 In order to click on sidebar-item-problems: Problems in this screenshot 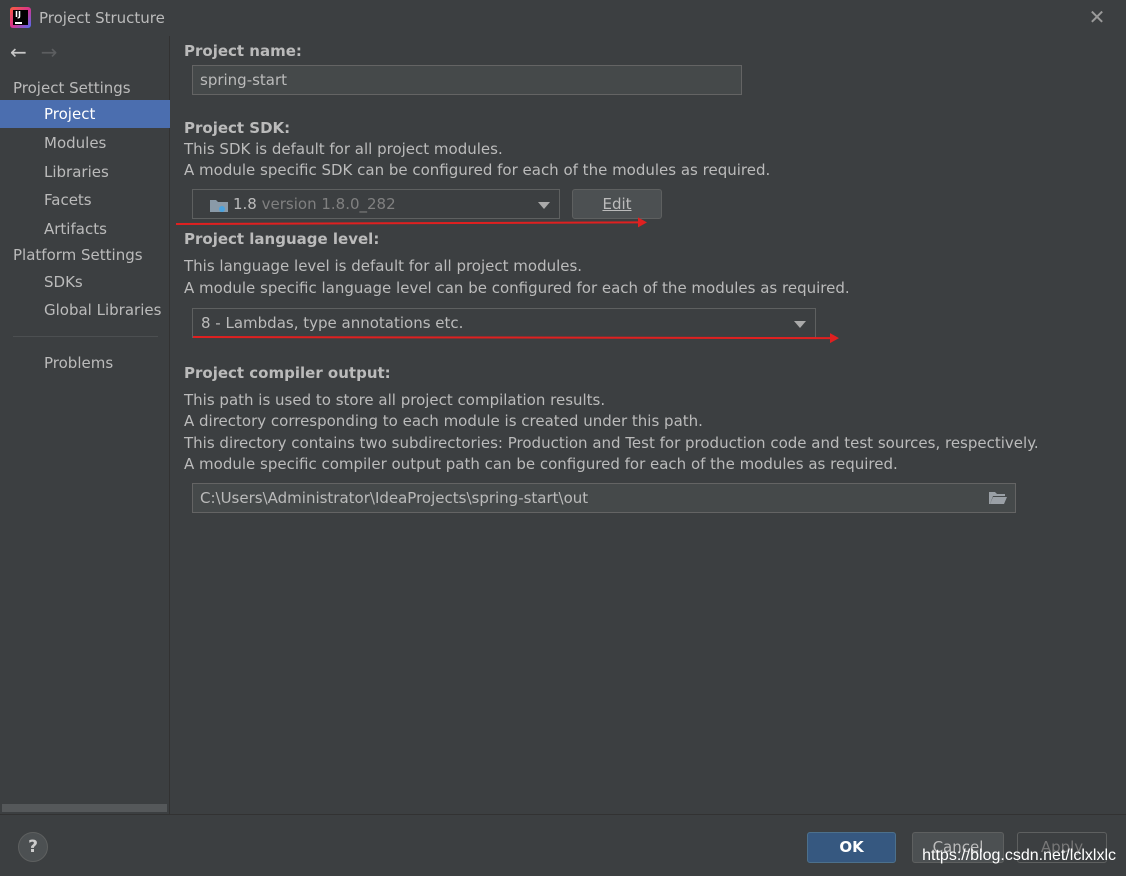, I will do `click(85, 363)`.